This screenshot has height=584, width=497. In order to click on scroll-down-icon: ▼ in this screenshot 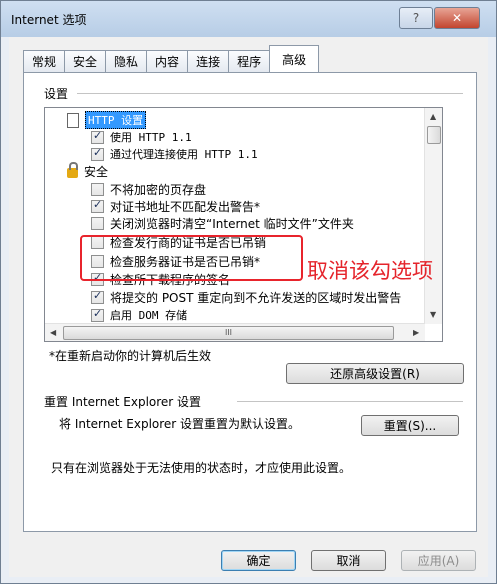, I will do `click(433, 314)`.